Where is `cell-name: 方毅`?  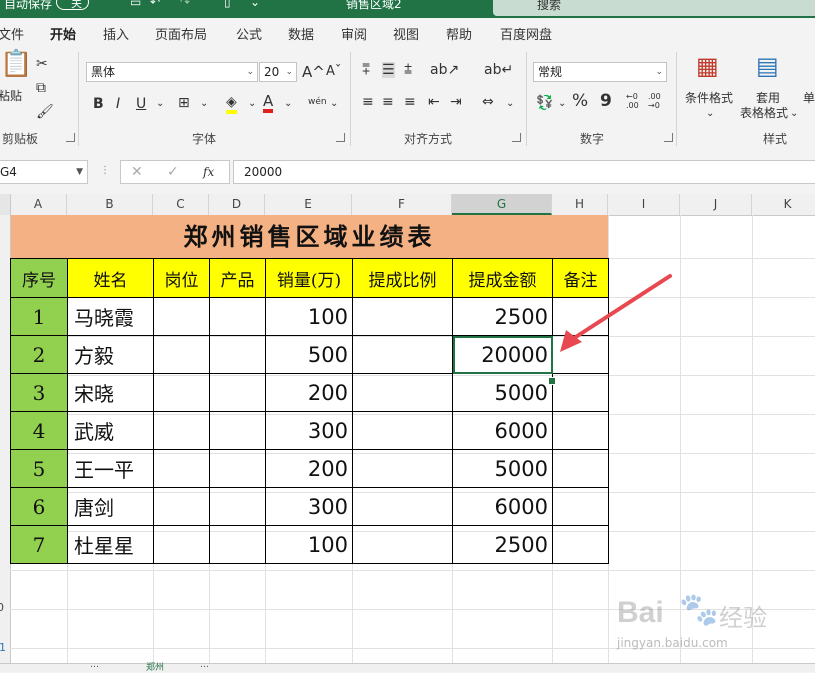 cell-name: 方毅 is located at coordinates (110, 354).